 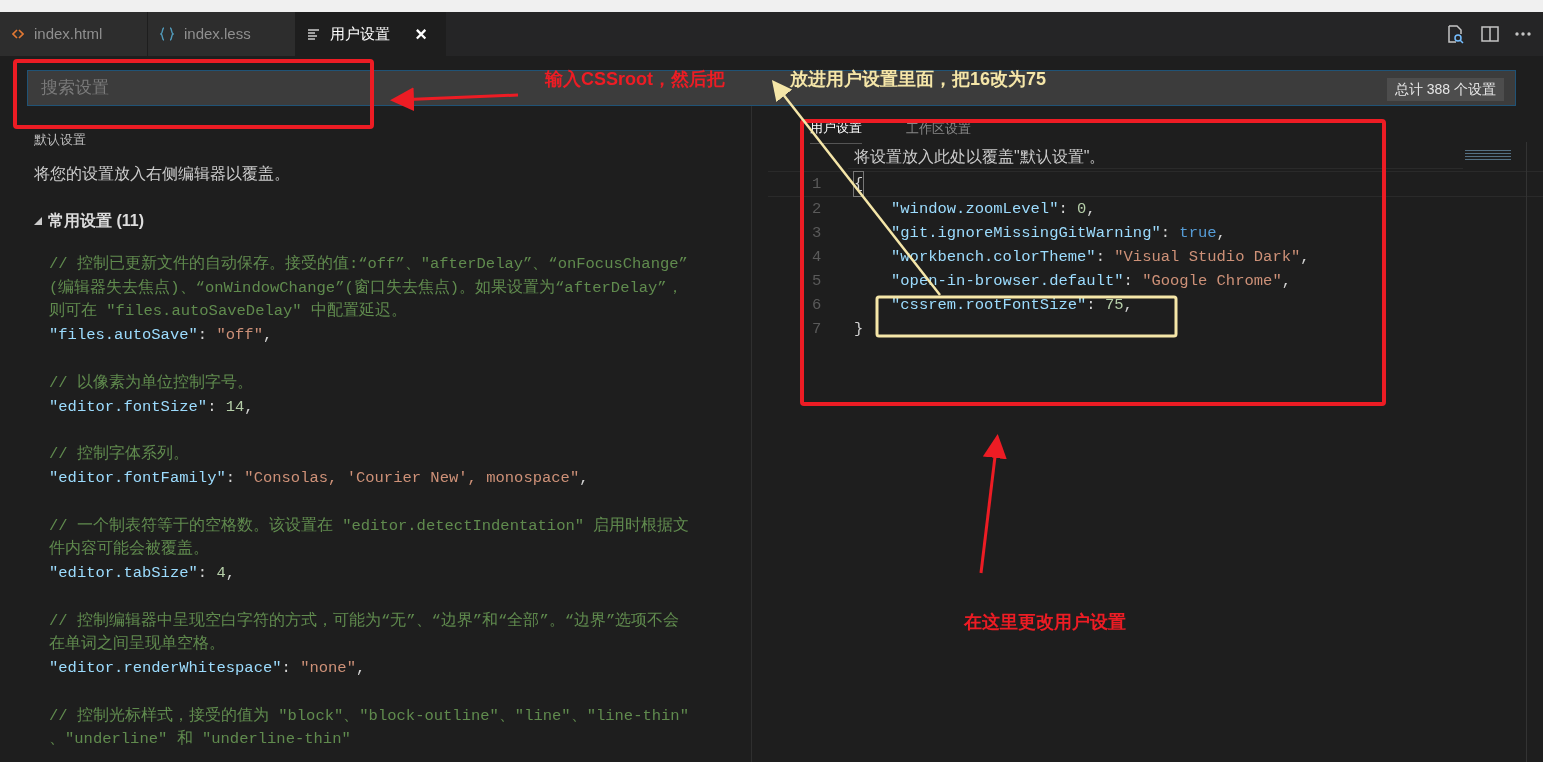 I want to click on editor-tab: 用户设置 ×, so click(x=371, y=34).